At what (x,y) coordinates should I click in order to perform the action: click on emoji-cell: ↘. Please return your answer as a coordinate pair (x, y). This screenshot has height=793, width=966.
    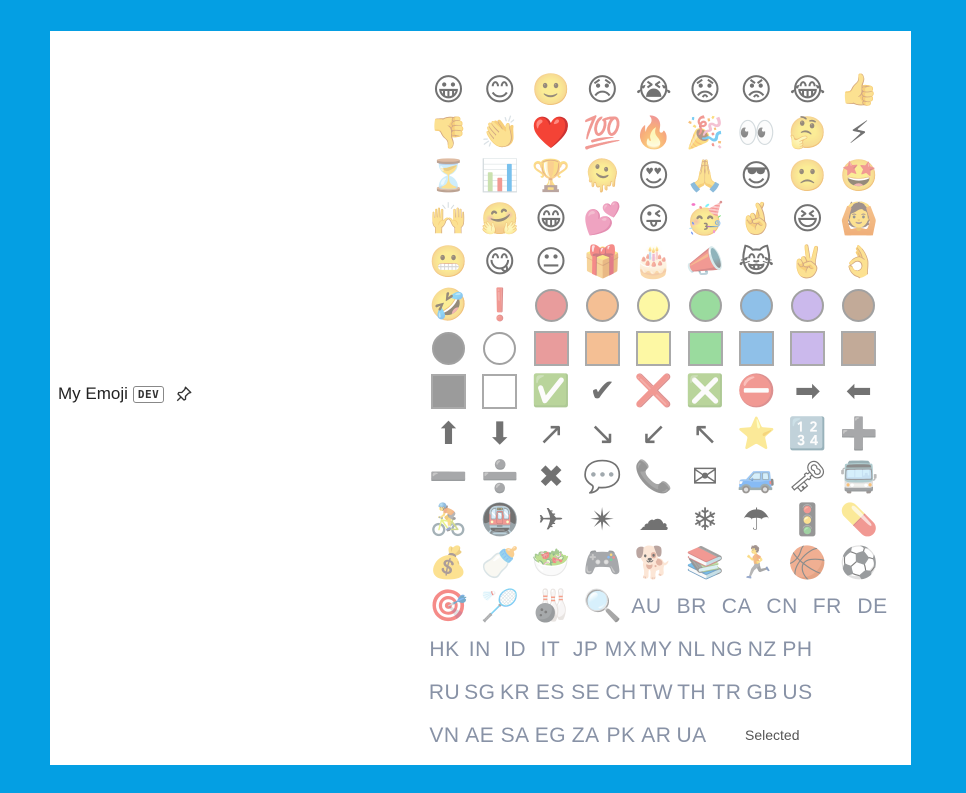
    Looking at the image, I should click on (602, 434).